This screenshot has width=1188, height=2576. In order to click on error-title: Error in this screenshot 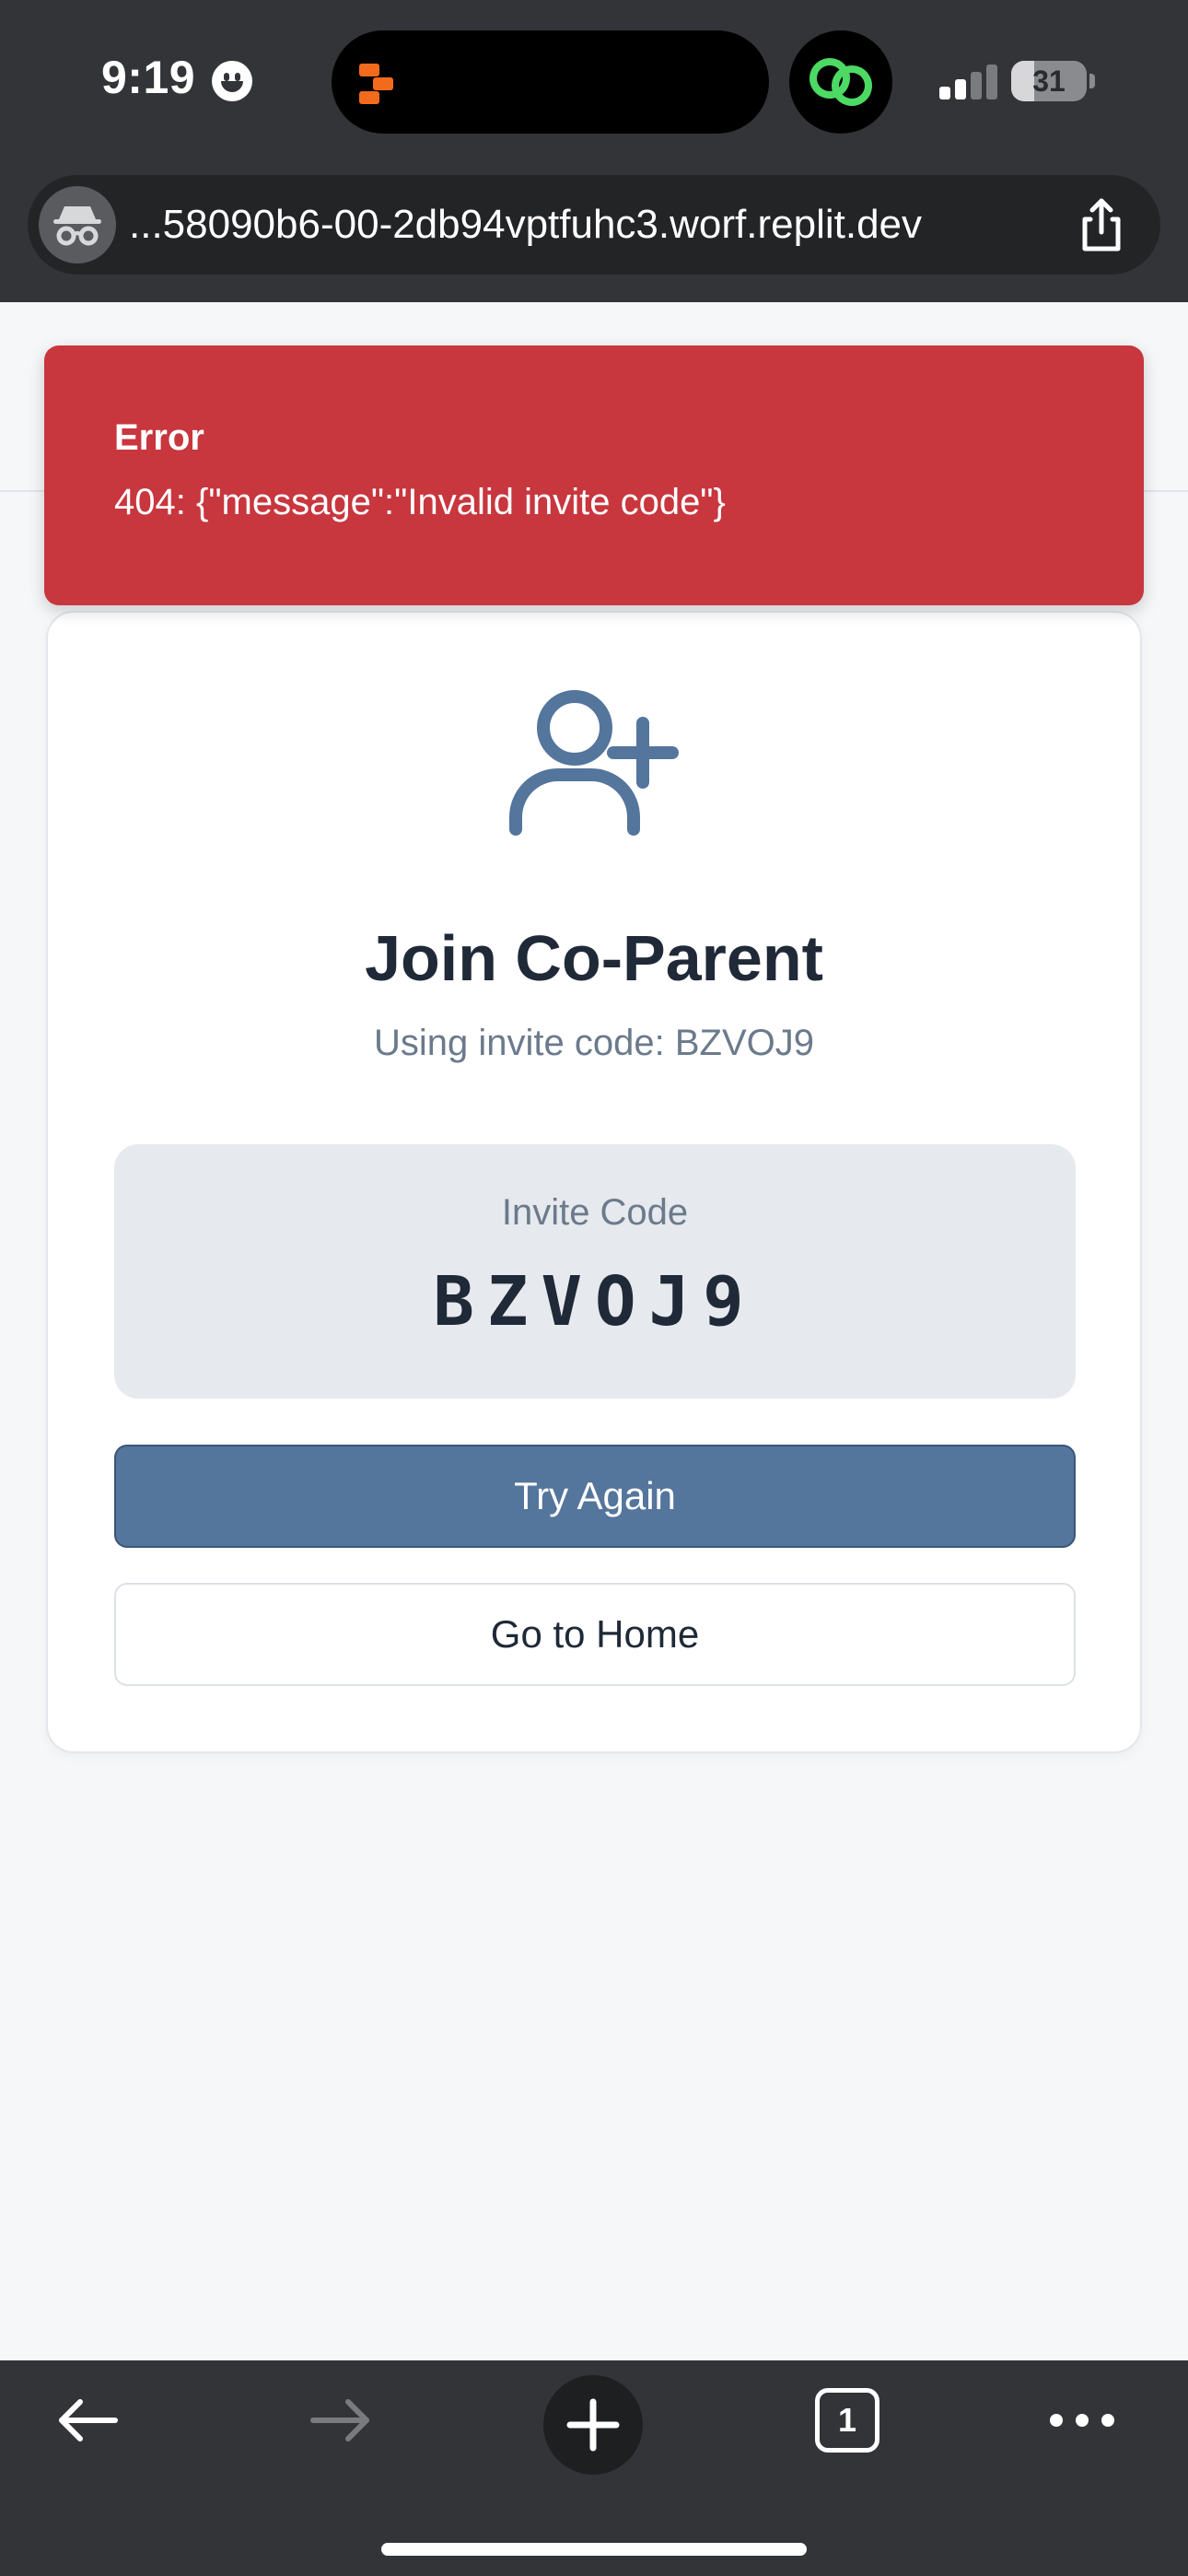, I will do `click(159, 437)`.